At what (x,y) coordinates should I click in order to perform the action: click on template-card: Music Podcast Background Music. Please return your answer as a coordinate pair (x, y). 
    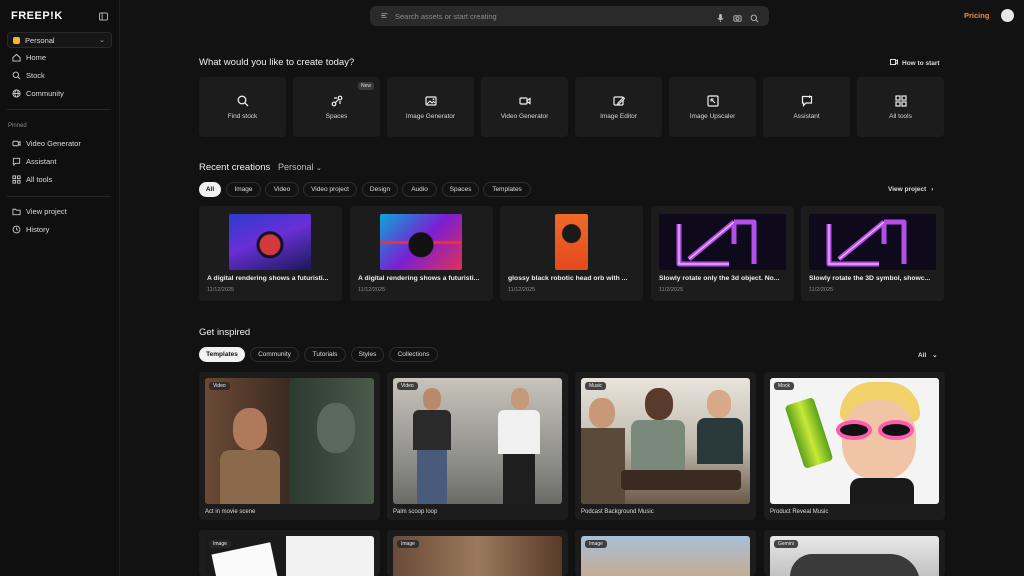
    Looking at the image, I should click on (665, 446).